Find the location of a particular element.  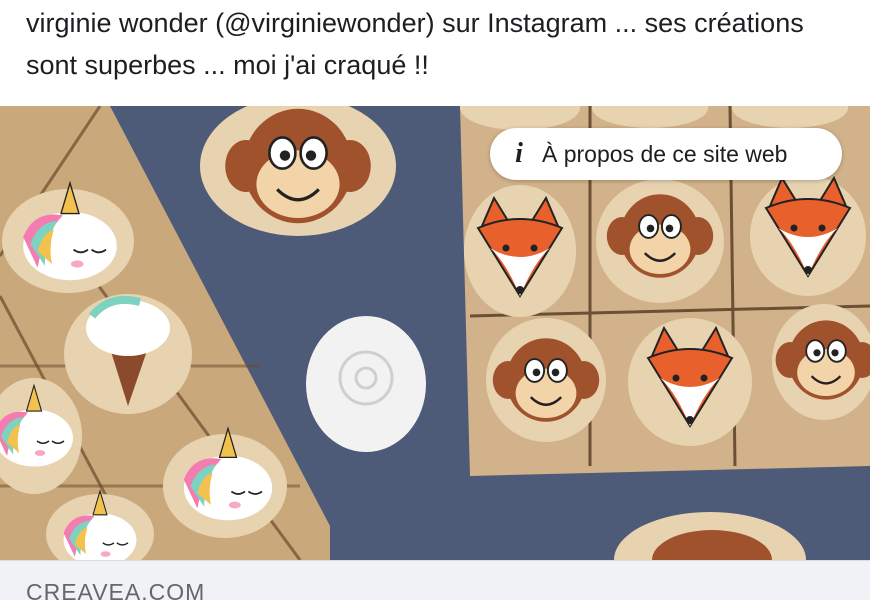

about-website-label: À propos de ce site web is located at coordinates (665, 153).